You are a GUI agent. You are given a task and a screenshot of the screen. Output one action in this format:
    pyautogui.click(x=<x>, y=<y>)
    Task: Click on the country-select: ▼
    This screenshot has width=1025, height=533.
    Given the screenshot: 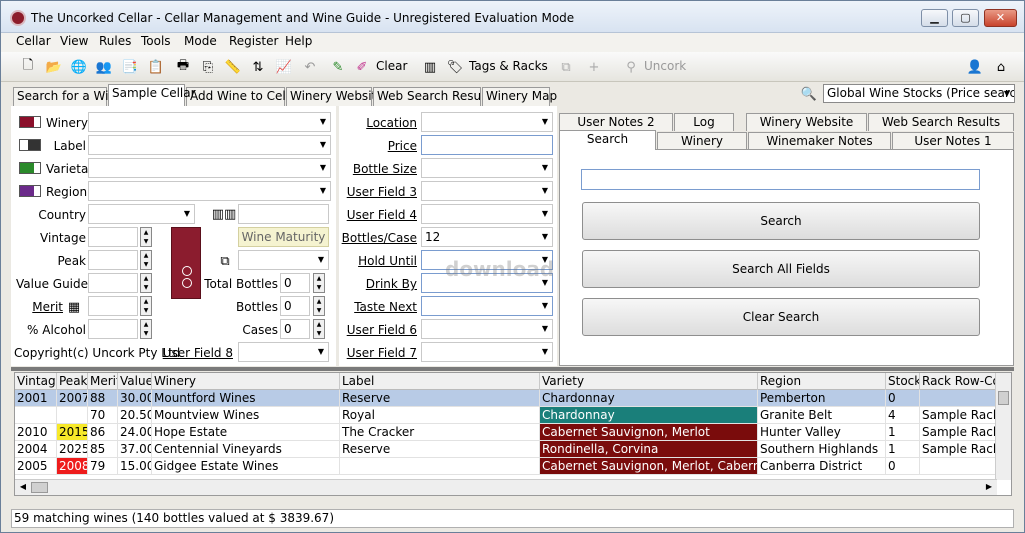 What is the action you would take?
    pyautogui.click(x=141, y=214)
    